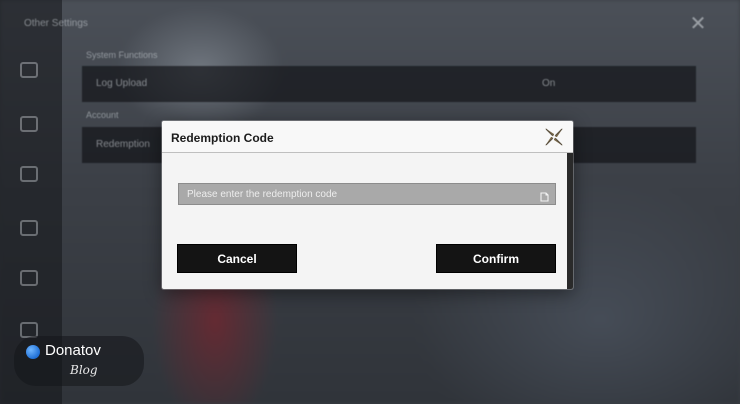 Image resolution: width=740 pixels, height=404 pixels. I want to click on section-label-system: System Functions, so click(122, 55).